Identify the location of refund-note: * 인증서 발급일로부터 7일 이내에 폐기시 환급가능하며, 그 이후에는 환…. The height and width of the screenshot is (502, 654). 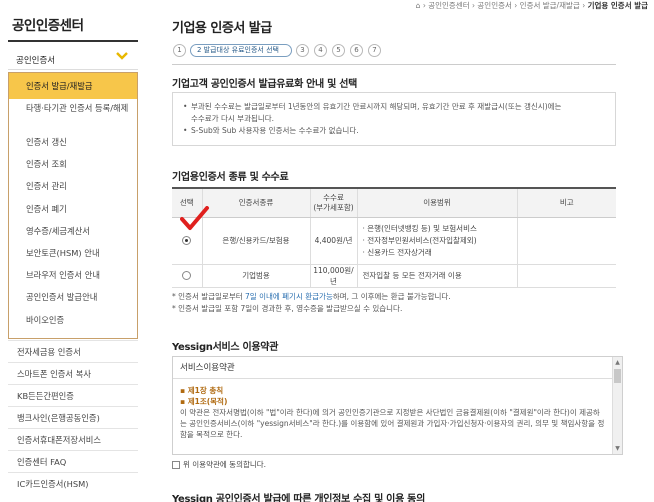
(311, 296).